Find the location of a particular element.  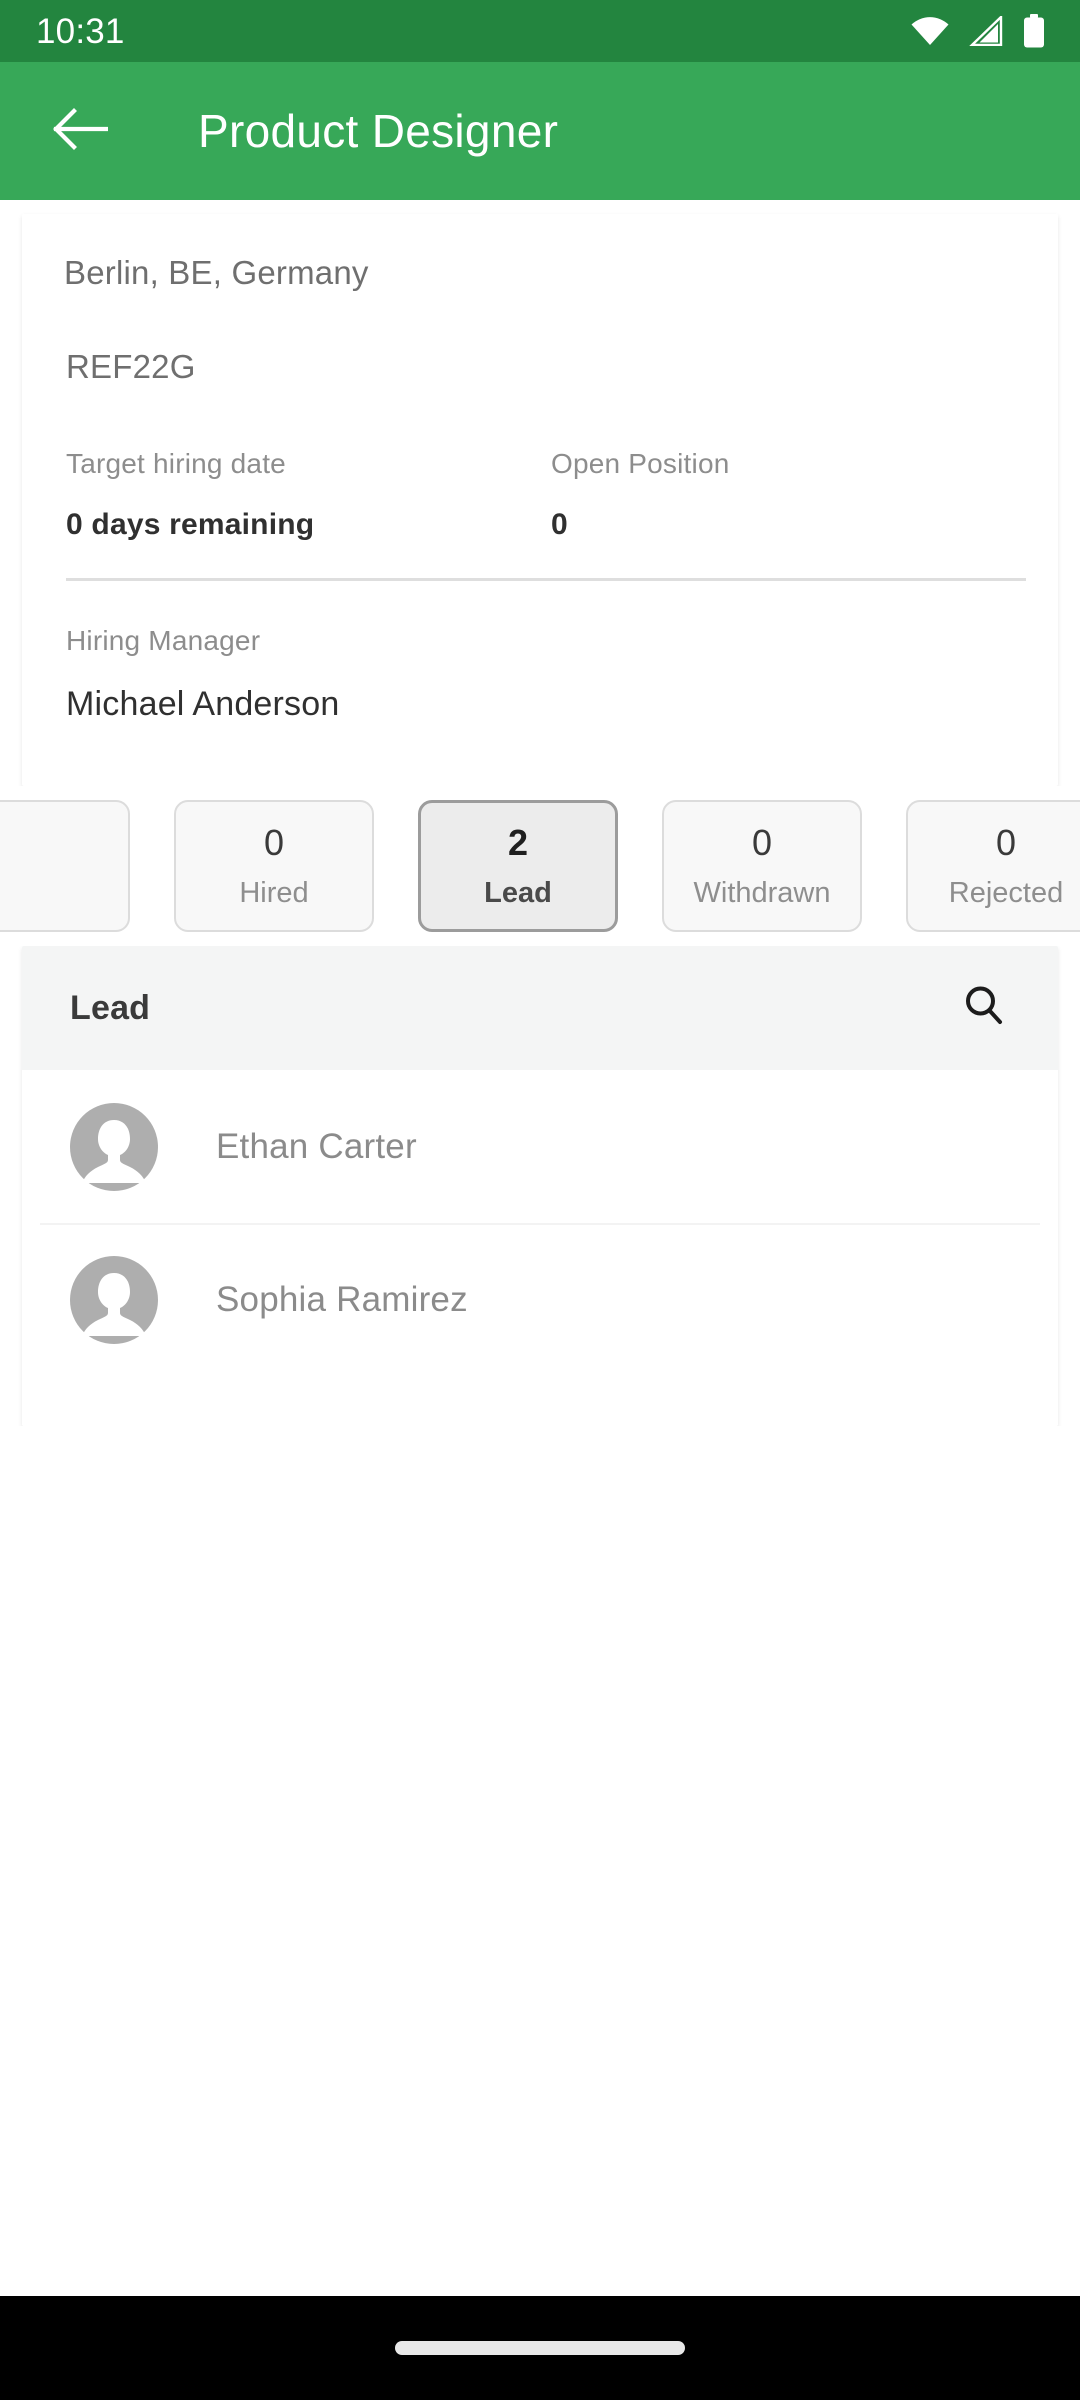

hiring-manager-label: Hiring Manager is located at coordinates (163, 640).